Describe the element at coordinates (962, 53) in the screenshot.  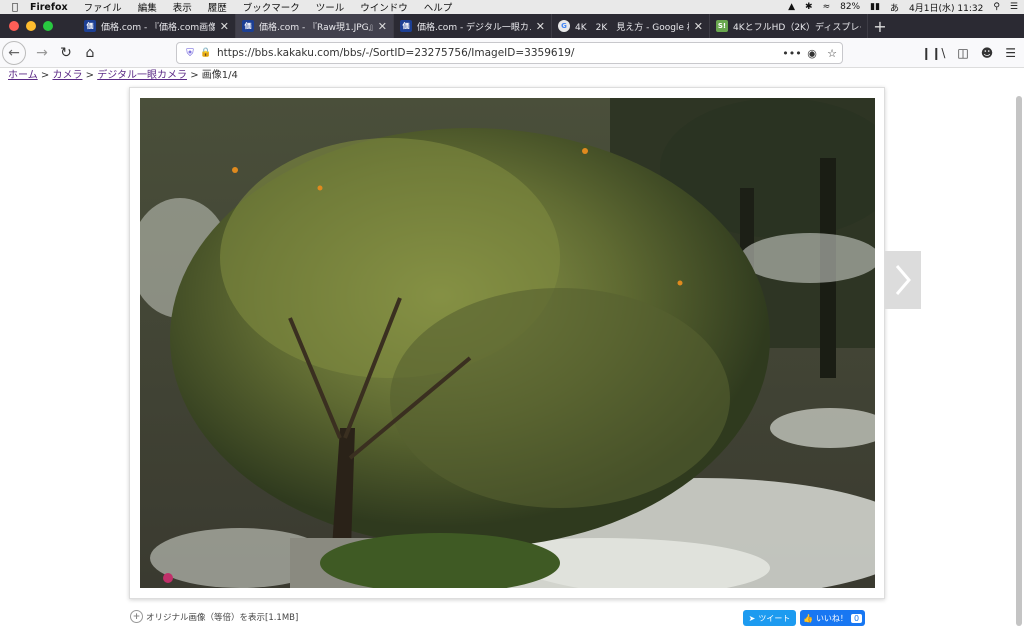
I see `sidebar-icon: ◫` at that location.